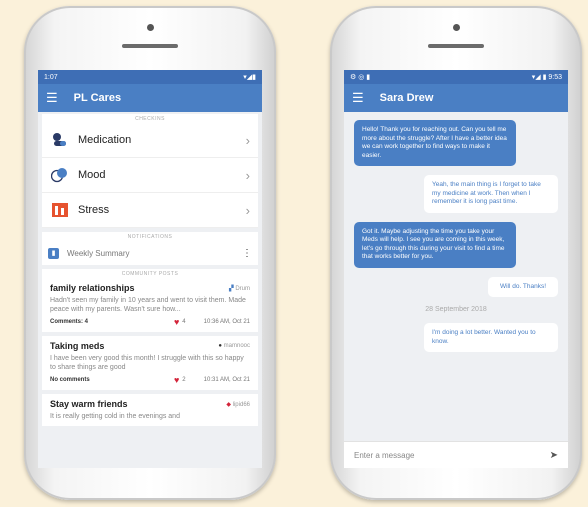 Image resolution: width=588 pixels, height=507 pixels. I want to click on message-input: Enter a message, so click(452, 455).